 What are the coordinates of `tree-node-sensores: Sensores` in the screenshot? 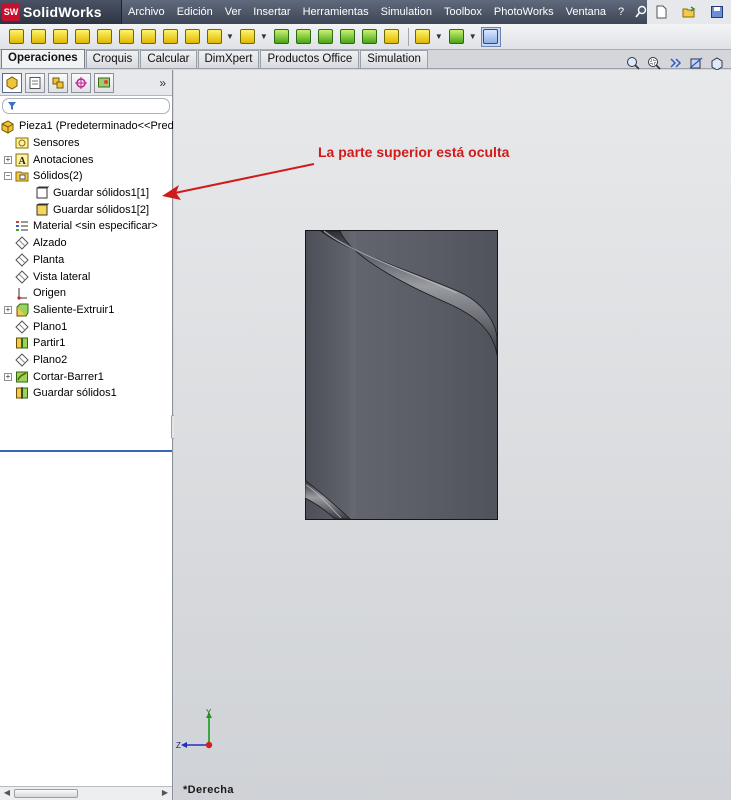 It's located at (86, 143).